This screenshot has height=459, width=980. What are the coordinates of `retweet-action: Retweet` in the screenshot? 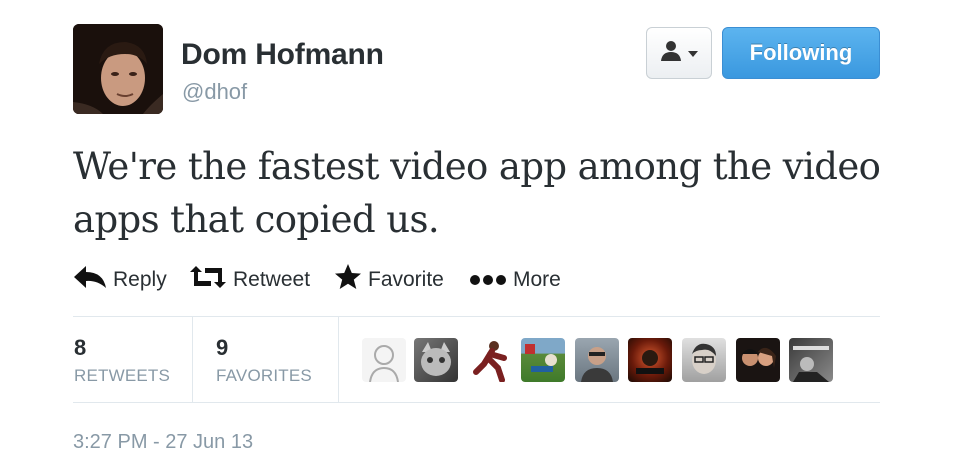 It's located at (249, 280).